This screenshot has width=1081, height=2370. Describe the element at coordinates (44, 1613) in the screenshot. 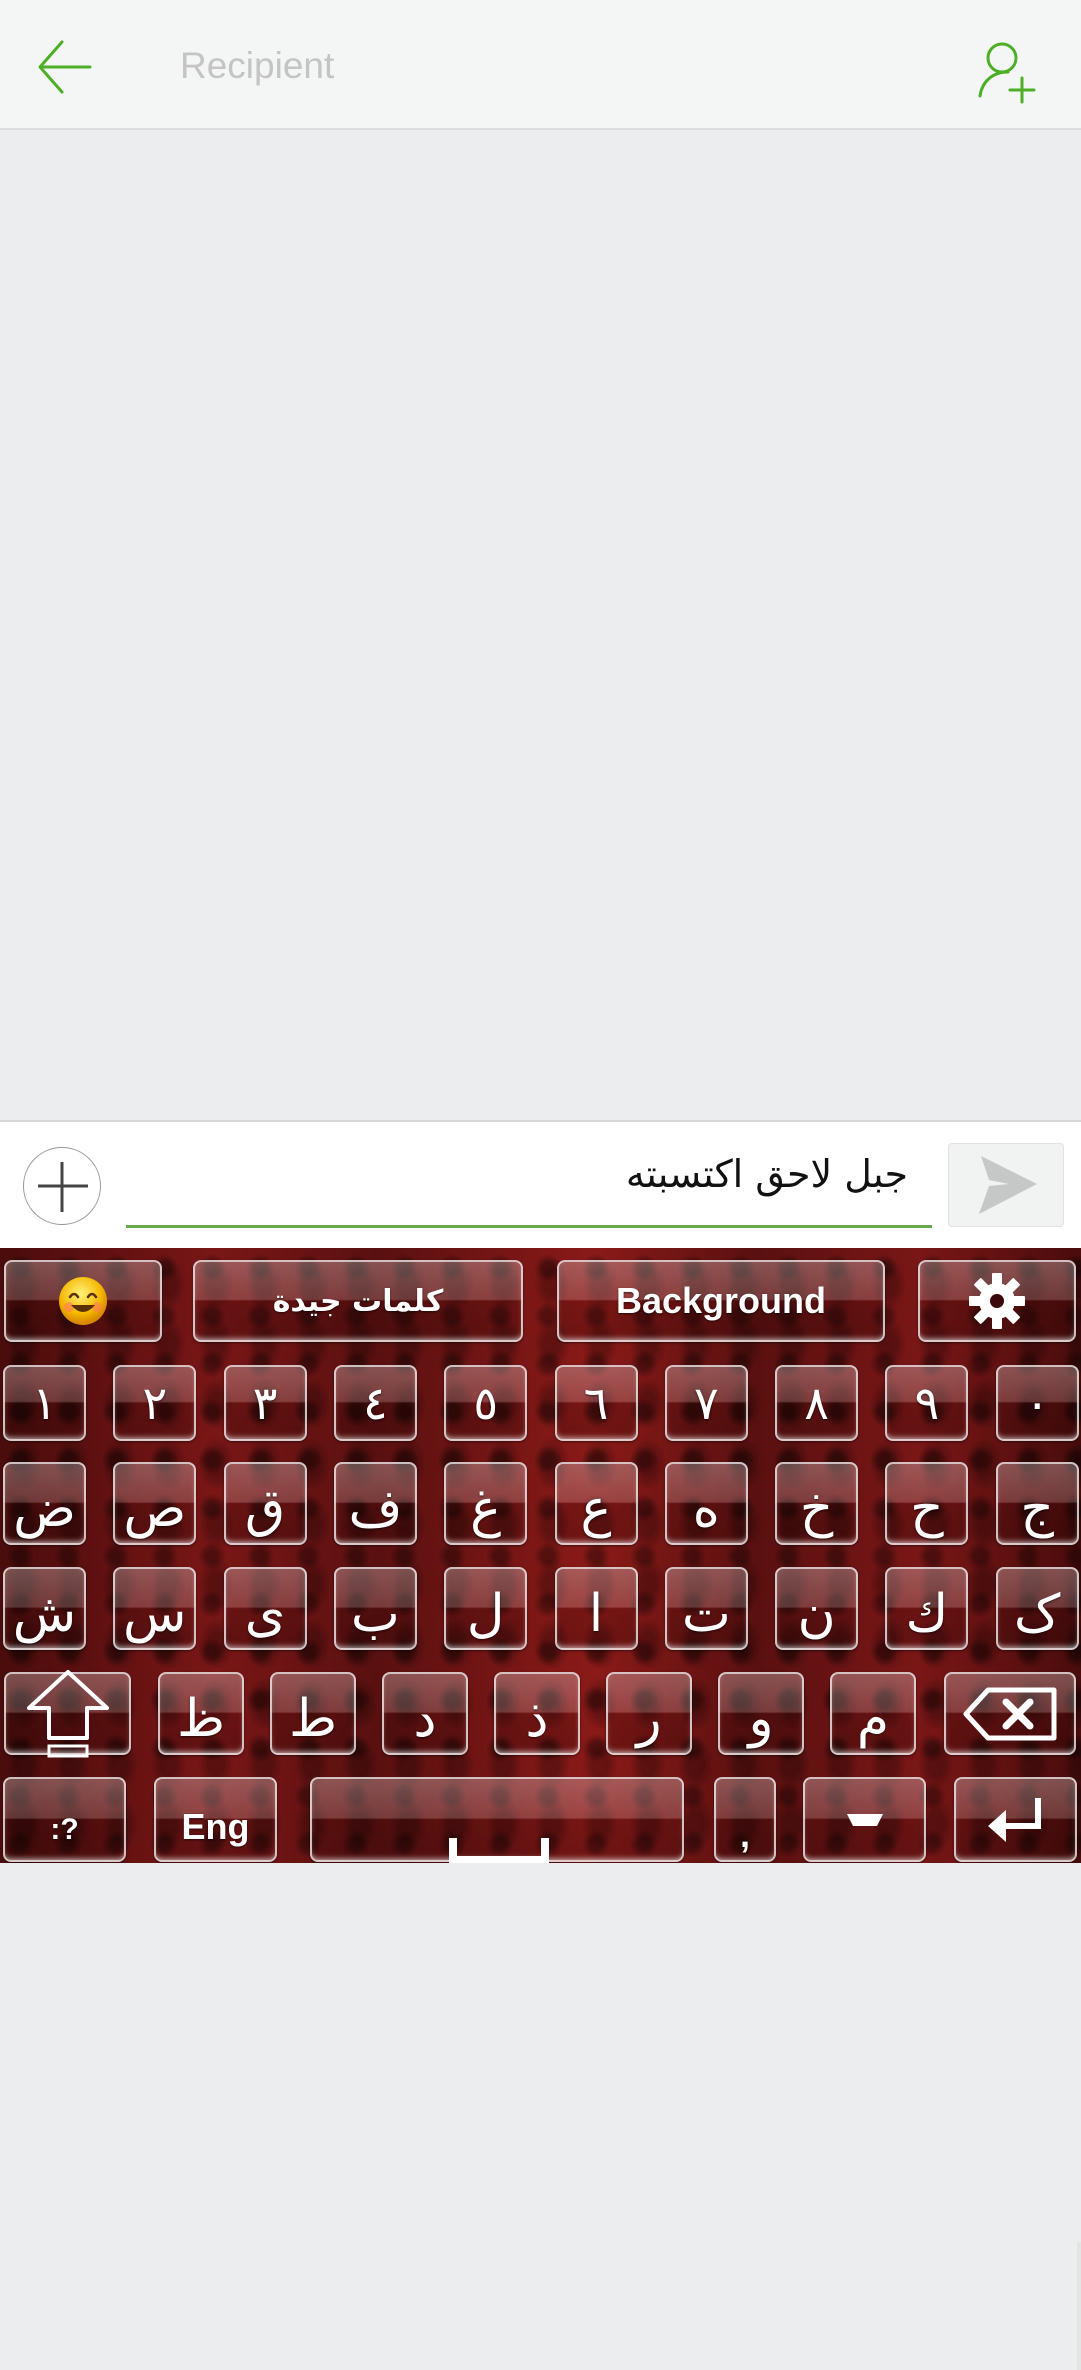

I see `key-label: ش` at that location.